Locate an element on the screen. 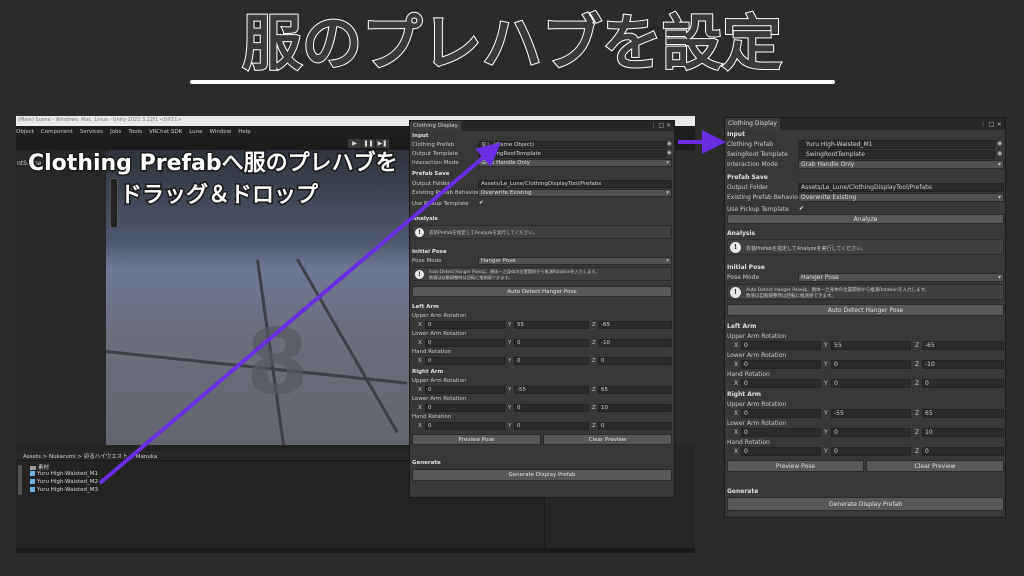 The width and height of the screenshot is (1024, 576). project-scrollbar is located at coordinates (20, 480).